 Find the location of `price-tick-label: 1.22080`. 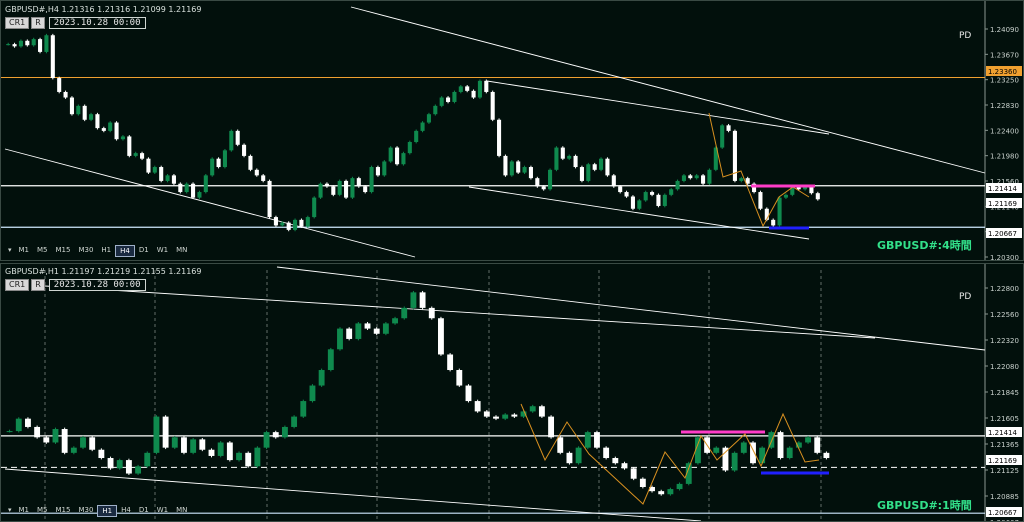

price-tick-label: 1.22080 is located at coordinates (1004, 367).